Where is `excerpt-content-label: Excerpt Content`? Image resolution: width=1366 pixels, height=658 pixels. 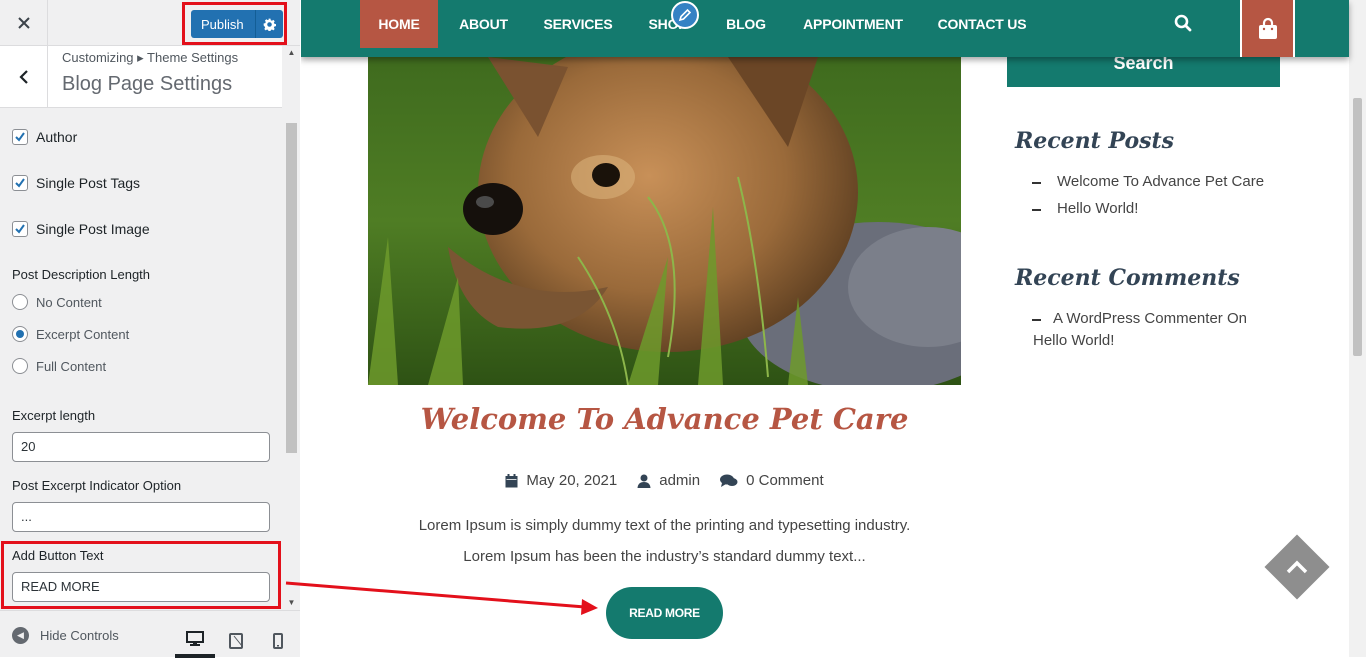 excerpt-content-label: Excerpt Content is located at coordinates (83, 334).